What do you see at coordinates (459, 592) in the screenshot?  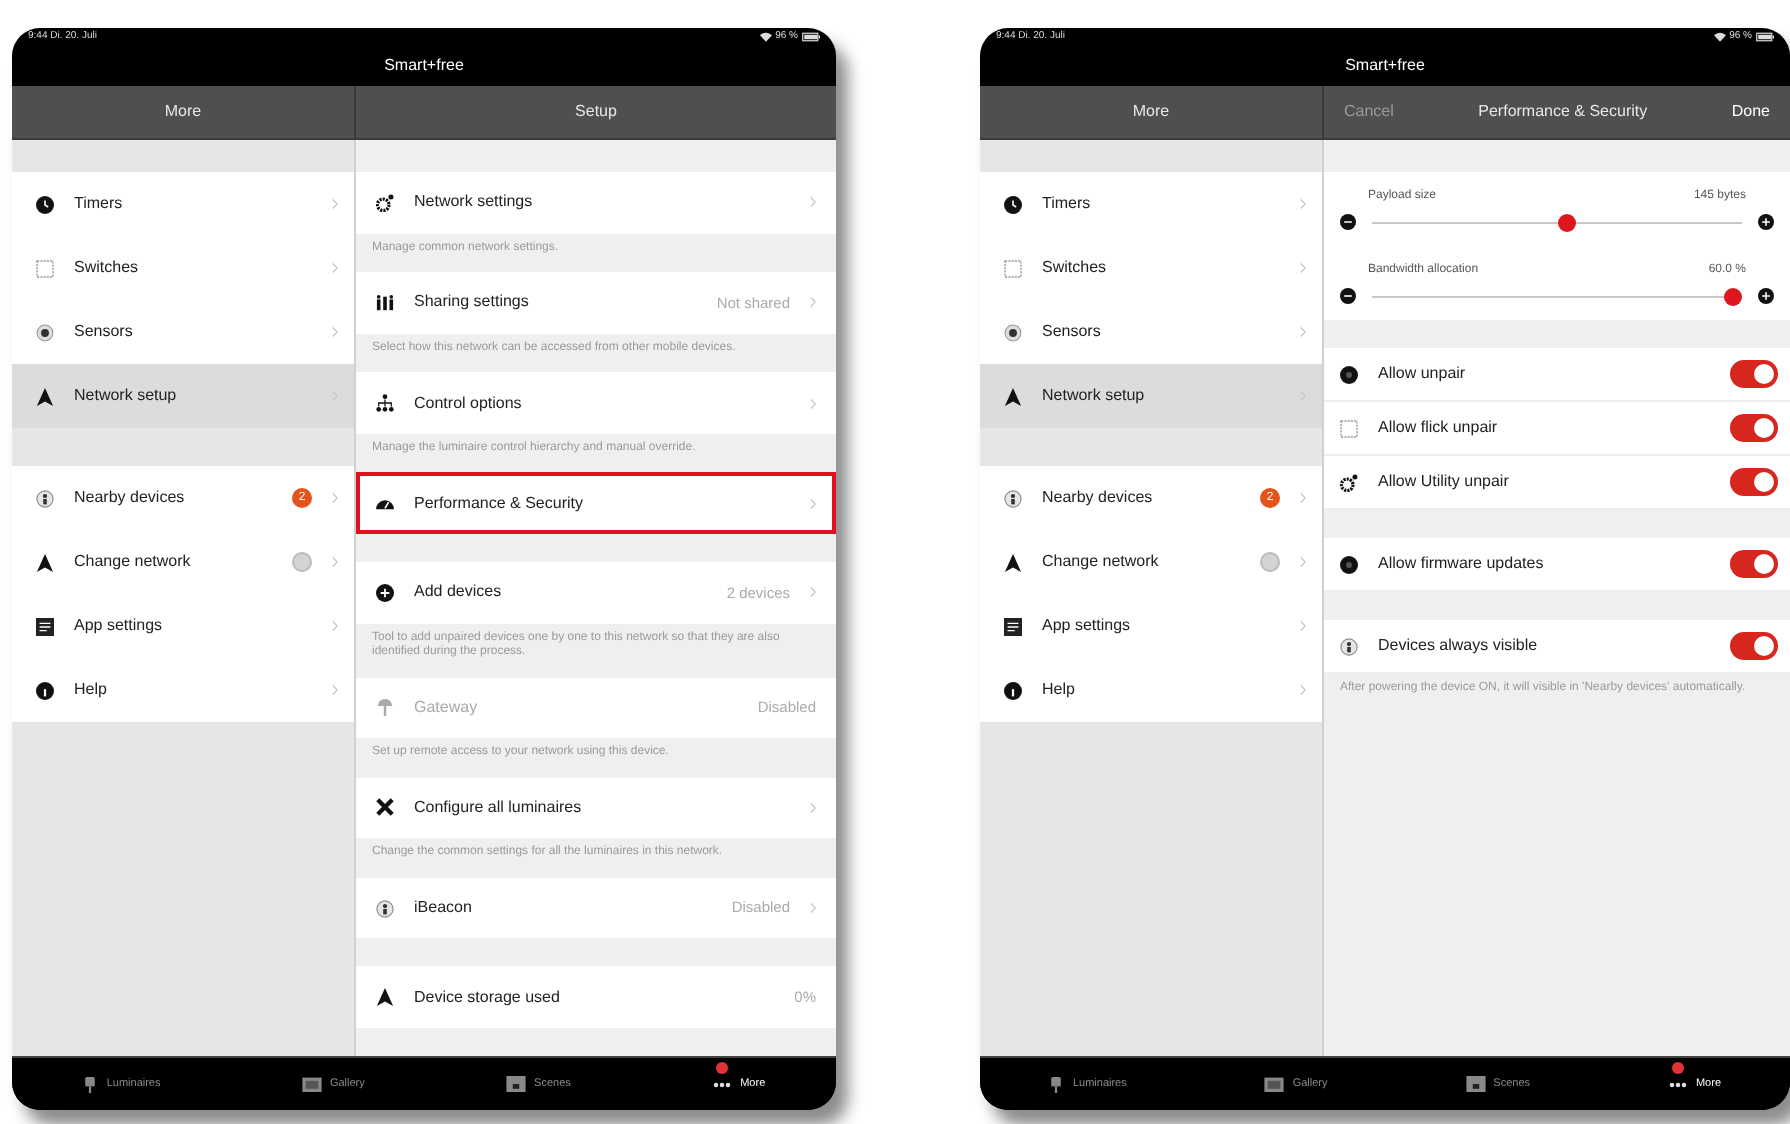 I see `setting-label: Add devices` at bounding box center [459, 592].